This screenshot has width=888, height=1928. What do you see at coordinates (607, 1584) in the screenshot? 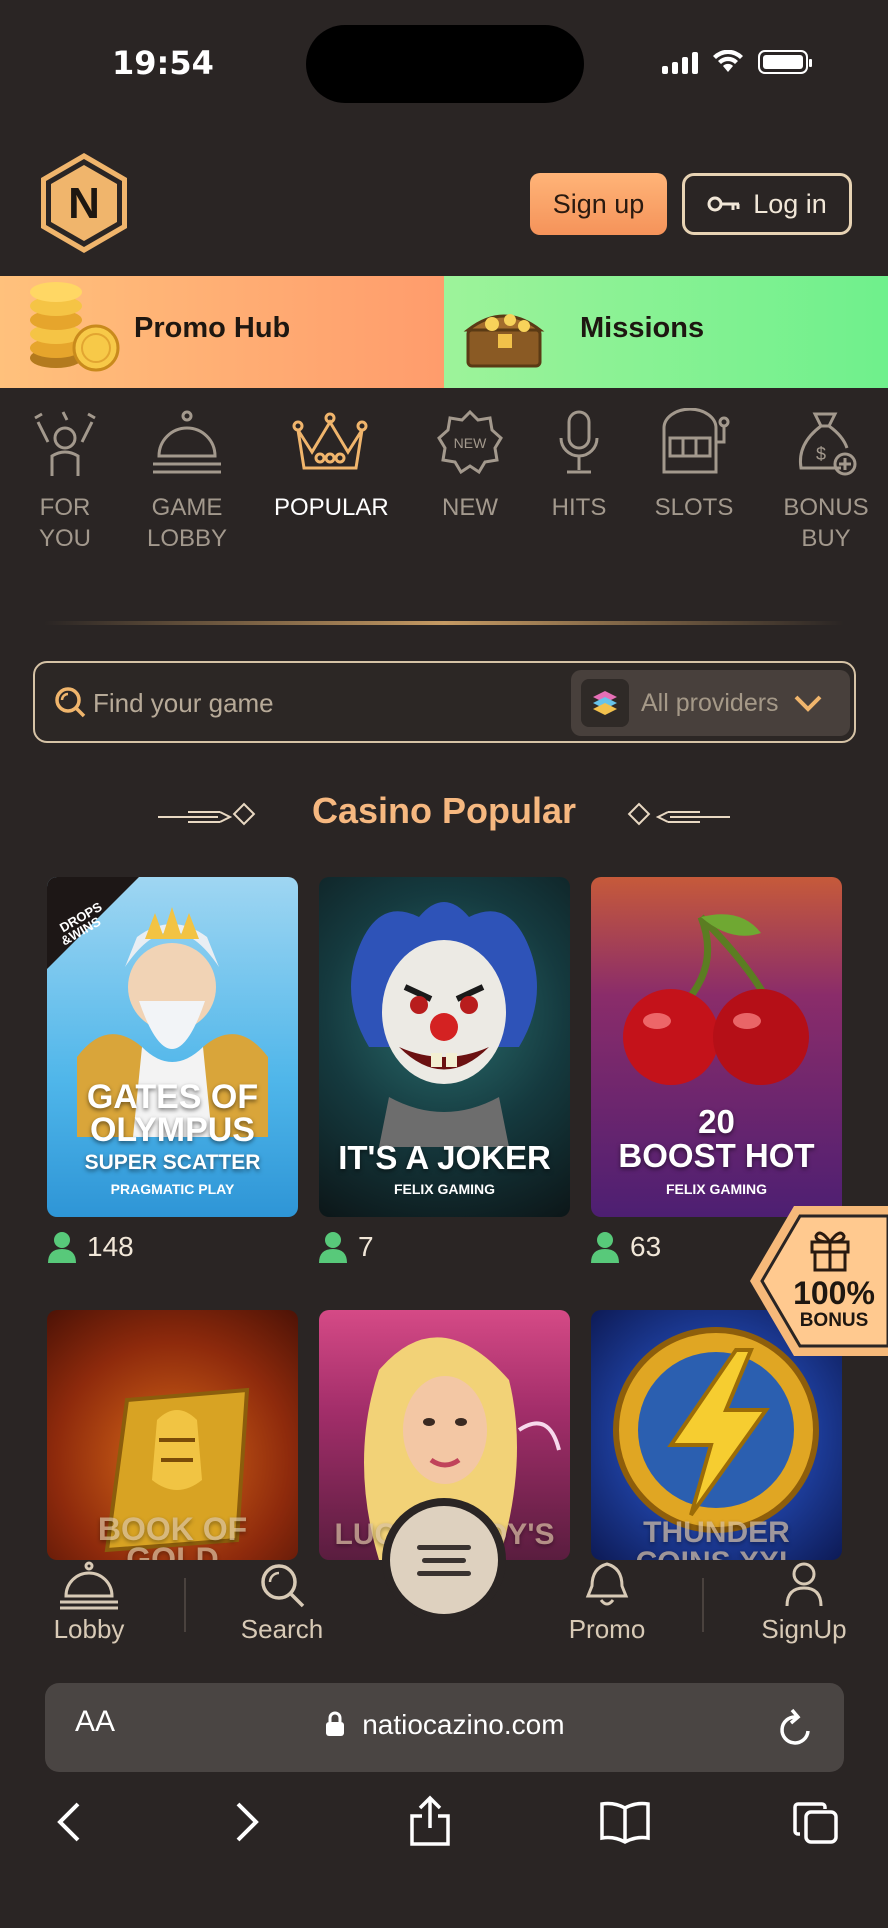
I see `bell-icon` at bounding box center [607, 1584].